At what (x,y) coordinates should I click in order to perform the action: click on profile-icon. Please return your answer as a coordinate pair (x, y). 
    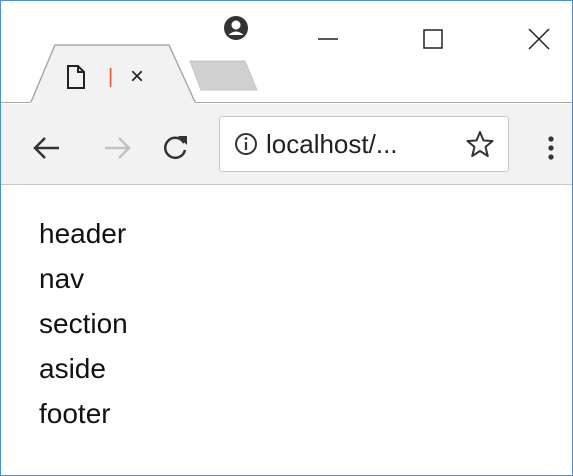
    Looking at the image, I should click on (236, 28).